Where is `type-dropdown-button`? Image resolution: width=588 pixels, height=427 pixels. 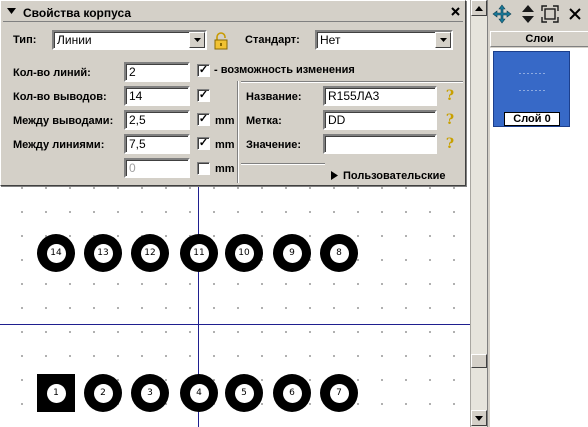 type-dropdown-button is located at coordinates (197, 40).